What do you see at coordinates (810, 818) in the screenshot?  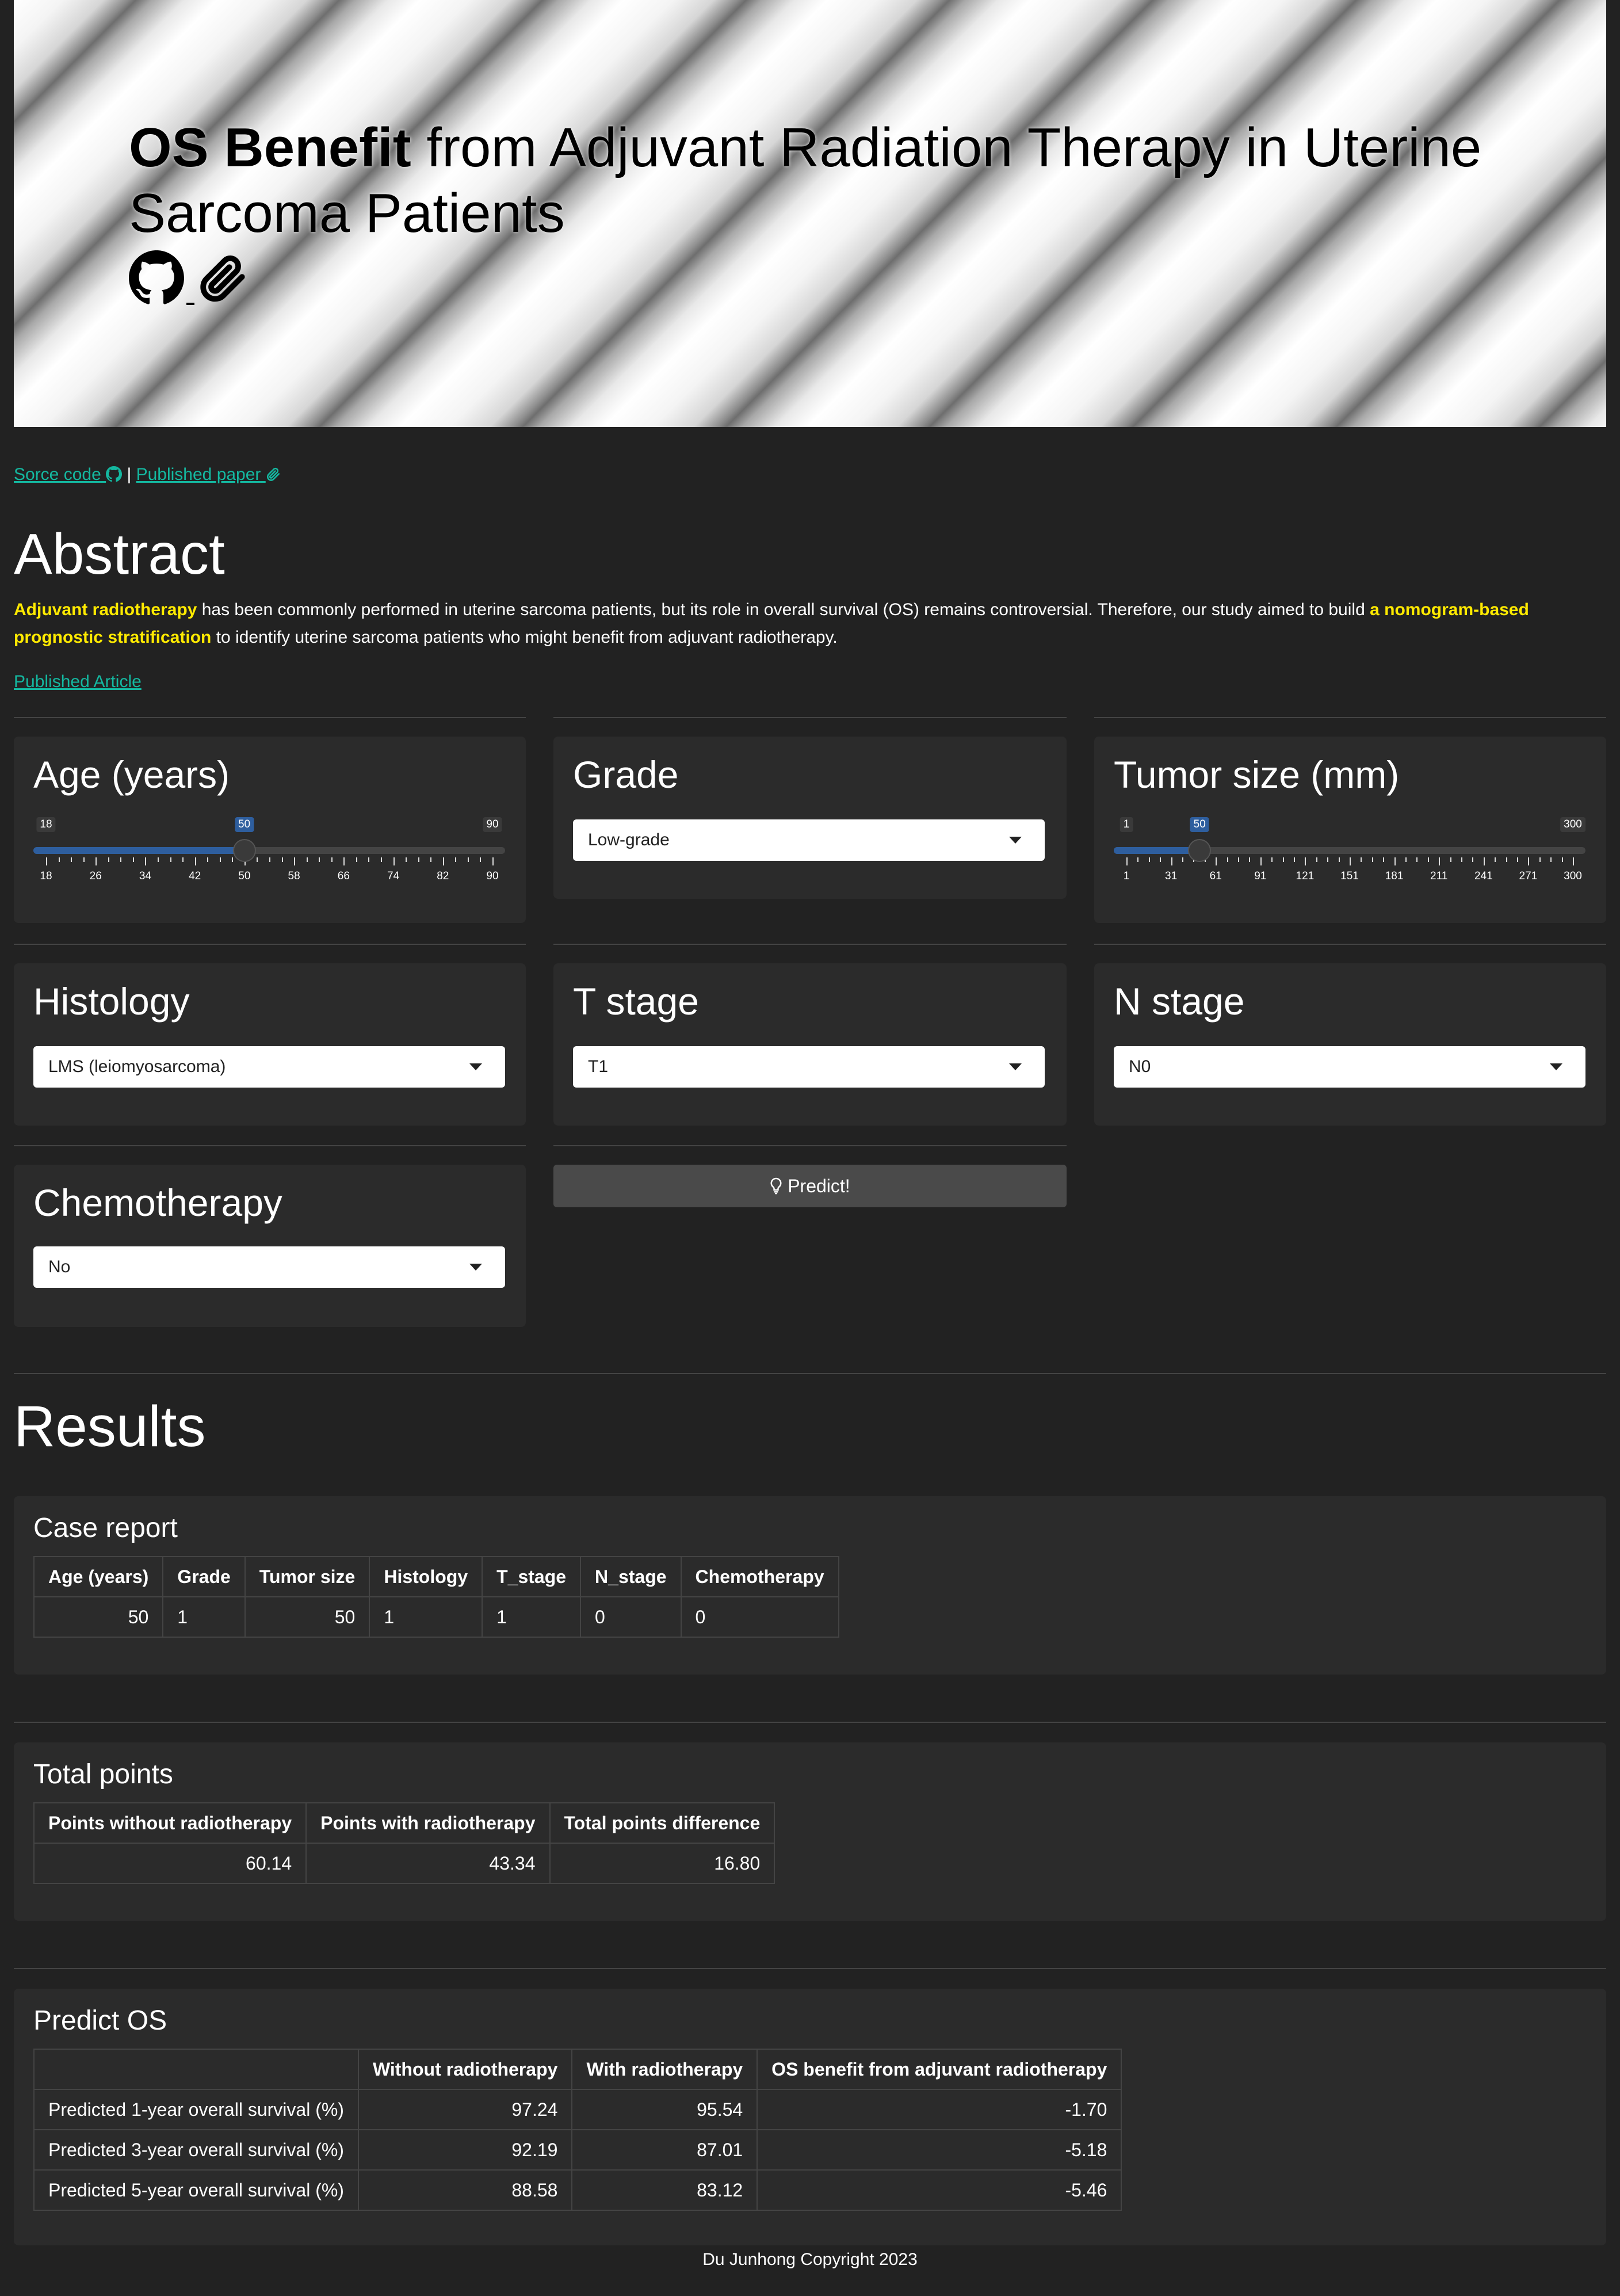 I see `grade-card: Grade Low-grade` at bounding box center [810, 818].